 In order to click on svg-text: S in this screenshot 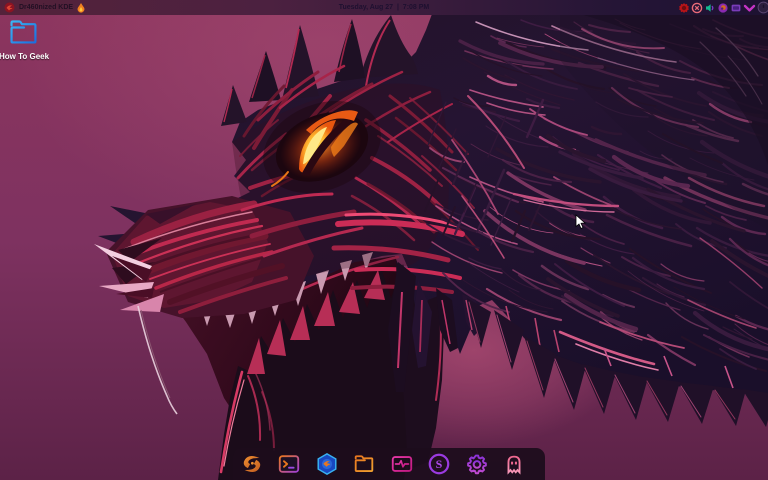, I will do `click(439, 464)`.